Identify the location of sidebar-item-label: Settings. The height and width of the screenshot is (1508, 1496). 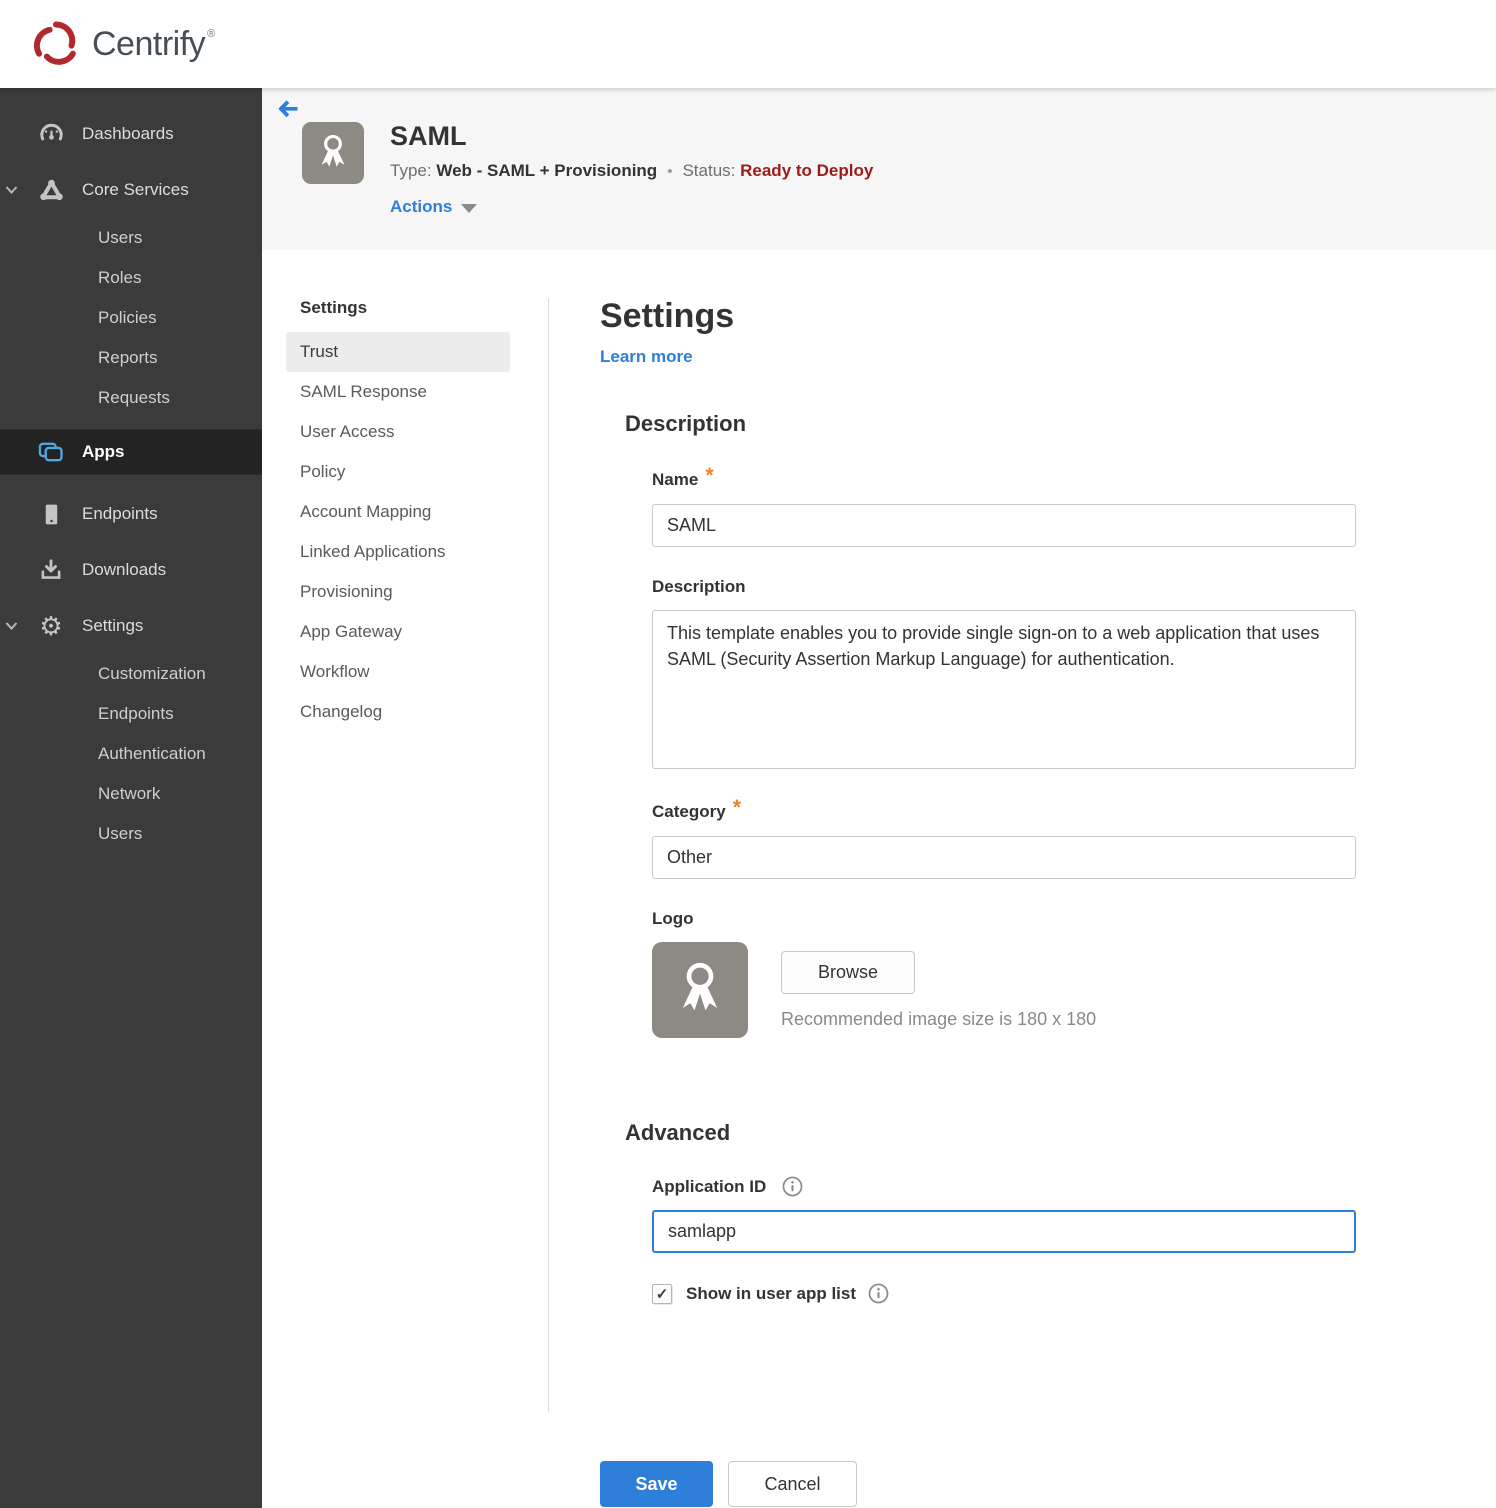
(113, 625).